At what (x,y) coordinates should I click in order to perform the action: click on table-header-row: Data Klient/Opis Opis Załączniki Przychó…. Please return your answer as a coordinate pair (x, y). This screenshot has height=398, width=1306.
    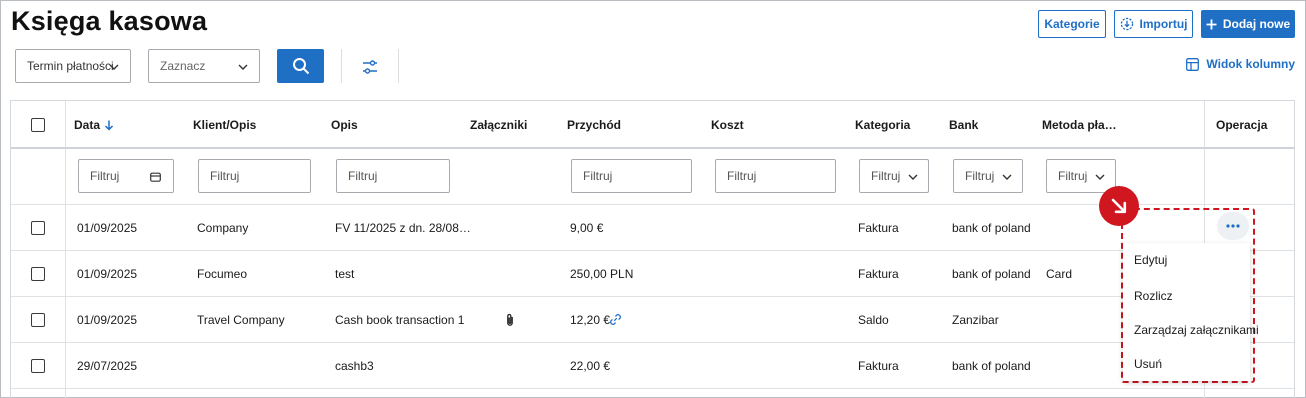
    Looking at the image, I should click on (652, 125).